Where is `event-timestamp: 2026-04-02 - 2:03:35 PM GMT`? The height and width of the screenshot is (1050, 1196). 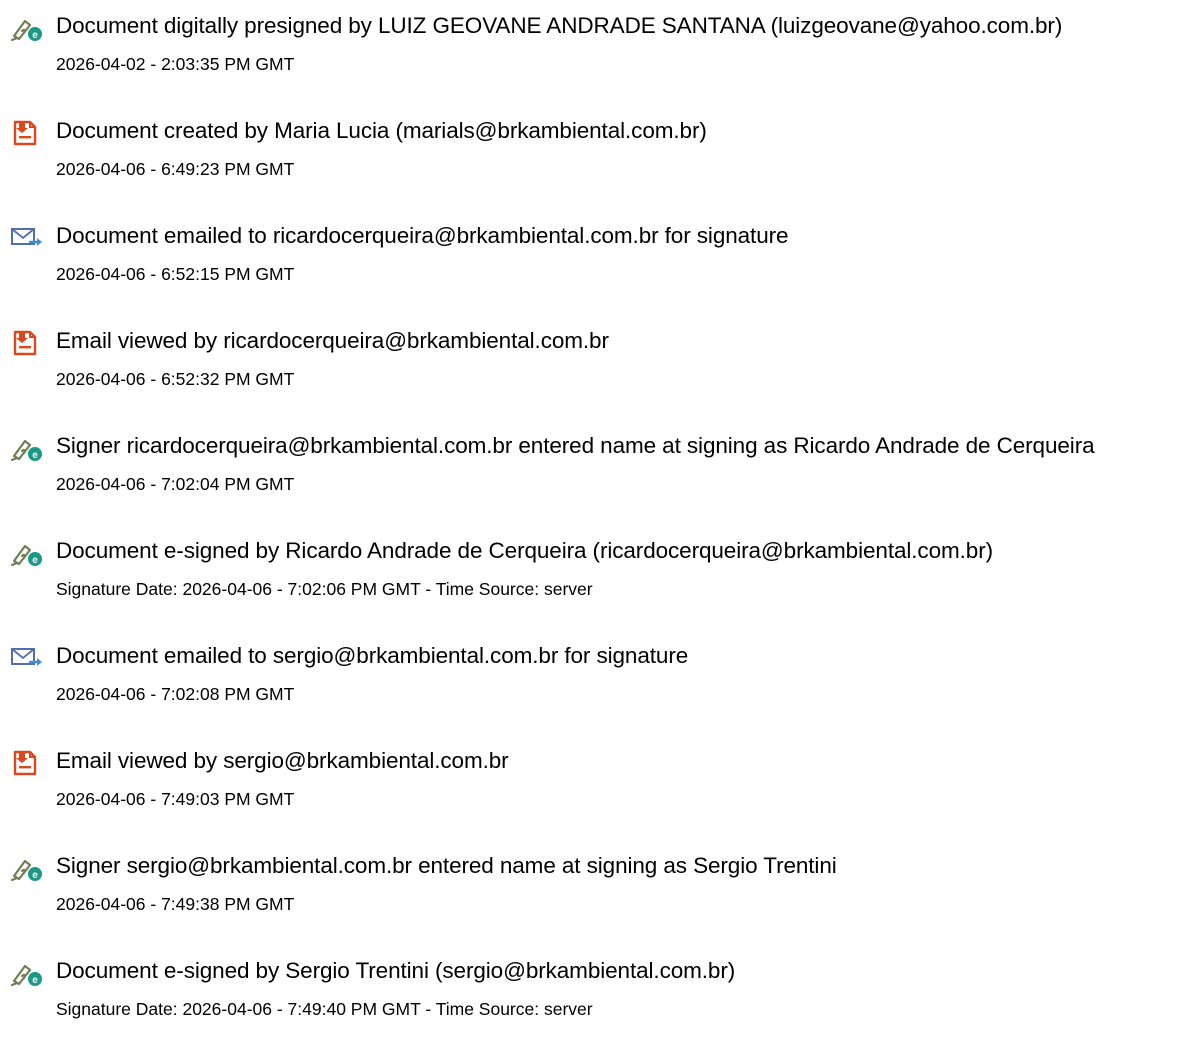 event-timestamp: 2026-04-02 - 2:03:35 PM GMT is located at coordinates (175, 64).